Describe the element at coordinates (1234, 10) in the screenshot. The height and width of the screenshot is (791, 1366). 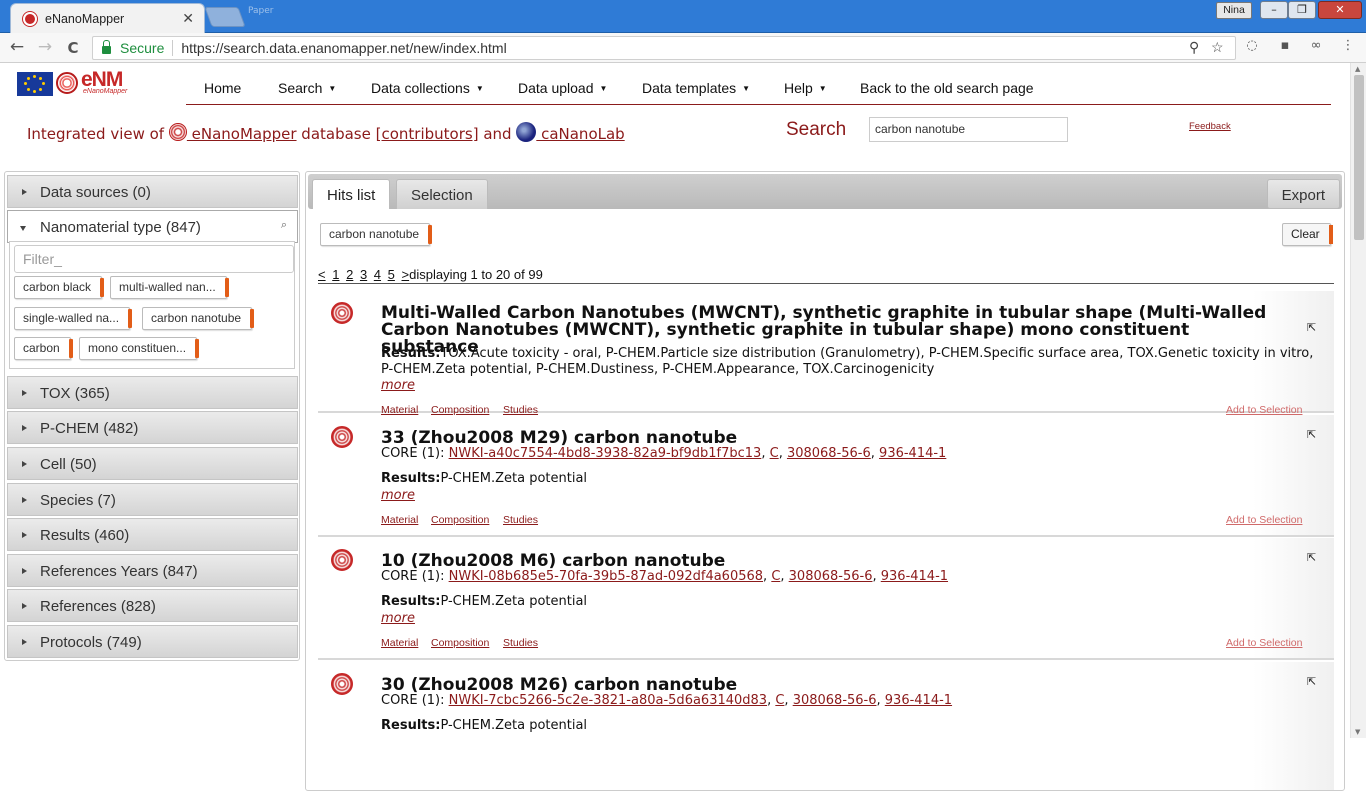
I see `profile-button: Nina` at that location.